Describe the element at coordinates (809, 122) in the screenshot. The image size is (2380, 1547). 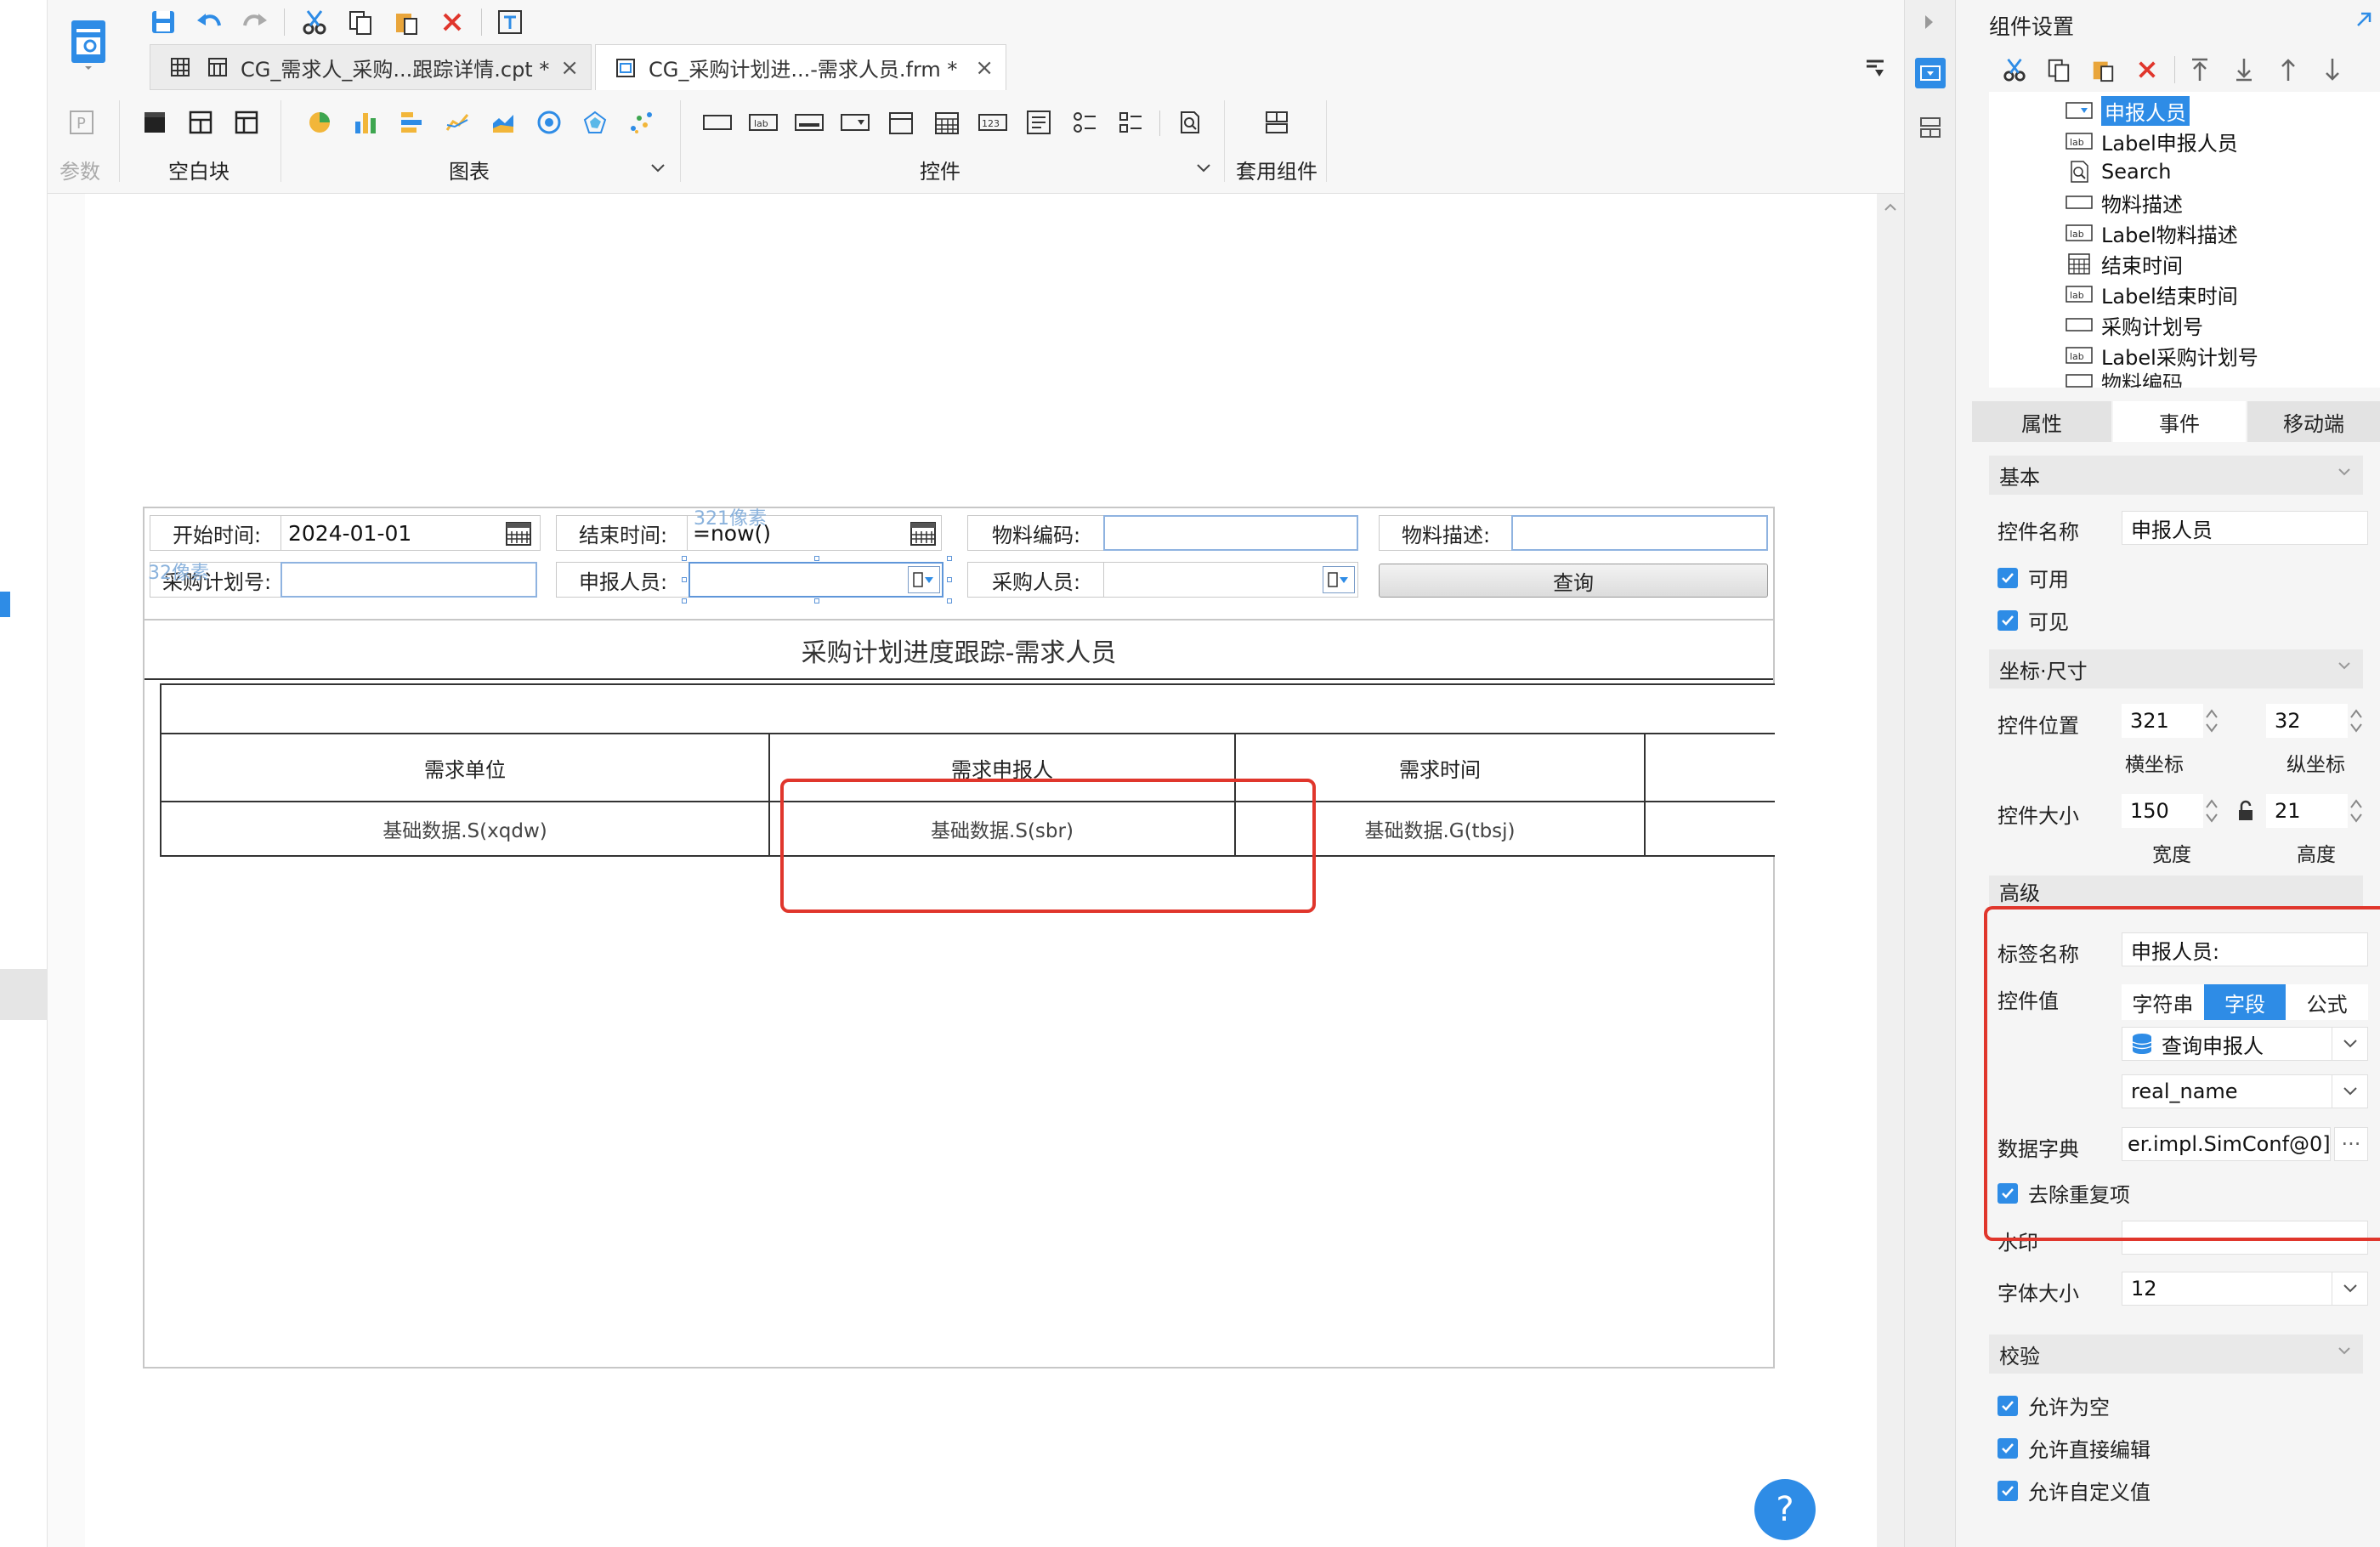
I see `button-widget-icon` at that location.